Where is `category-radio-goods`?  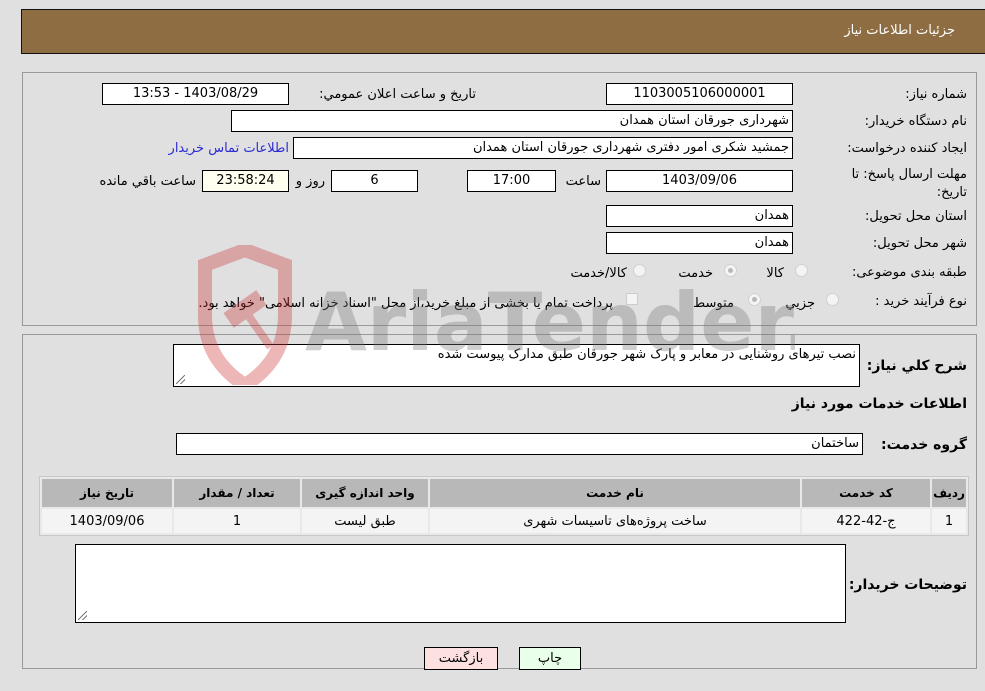 category-radio-goods is located at coordinates (801, 270).